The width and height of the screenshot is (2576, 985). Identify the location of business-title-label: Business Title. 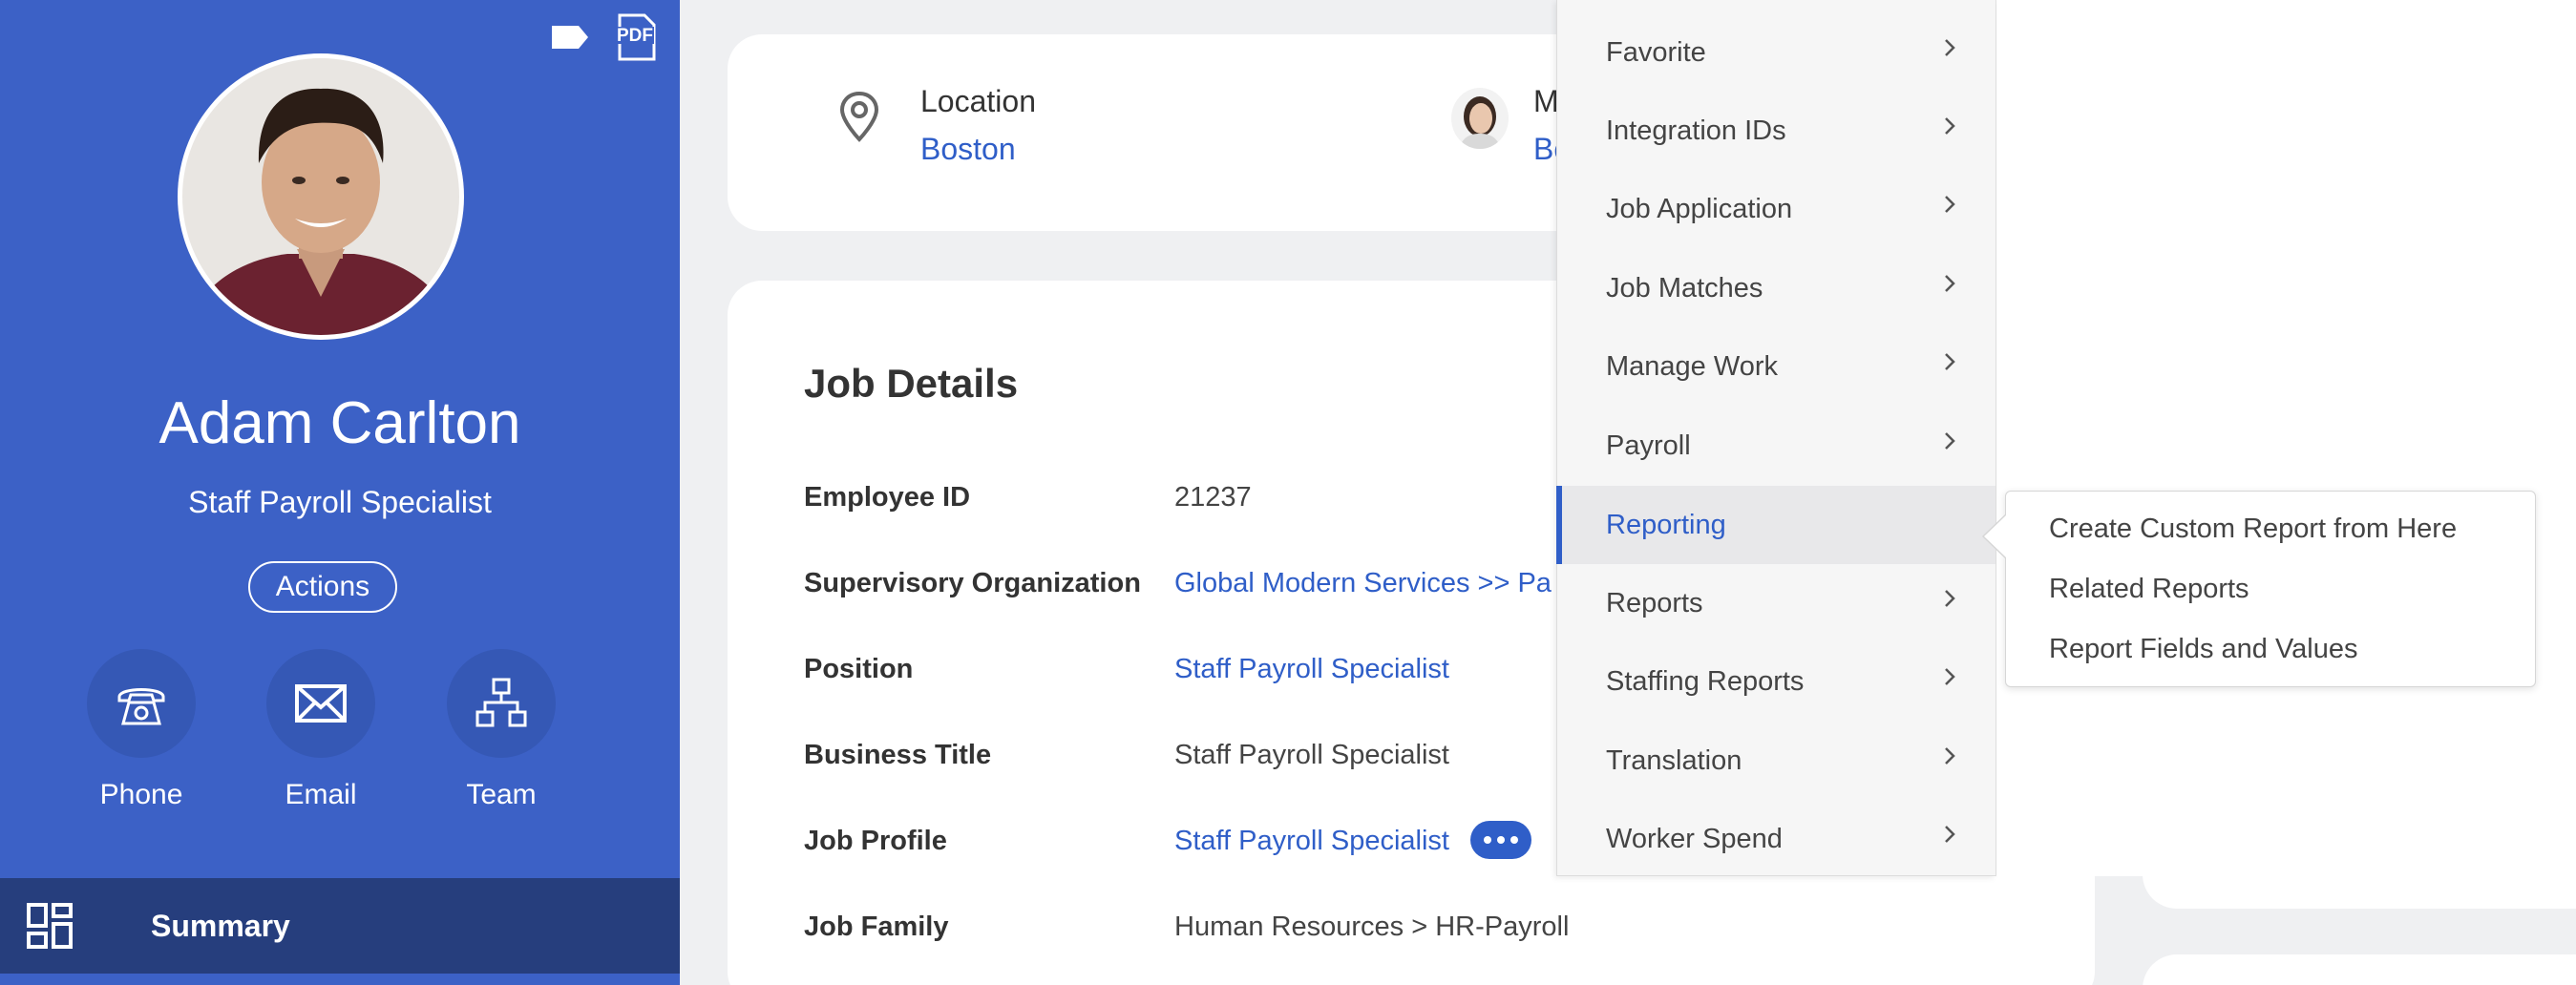
(898, 755).